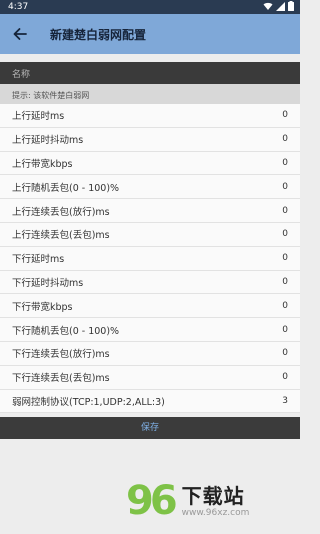 The height and width of the screenshot is (534, 320). What do you see at coordinates (38, 117) in the screenshot?
I see `setting-label: 上行延时ms` at bounding box center [38, 117].